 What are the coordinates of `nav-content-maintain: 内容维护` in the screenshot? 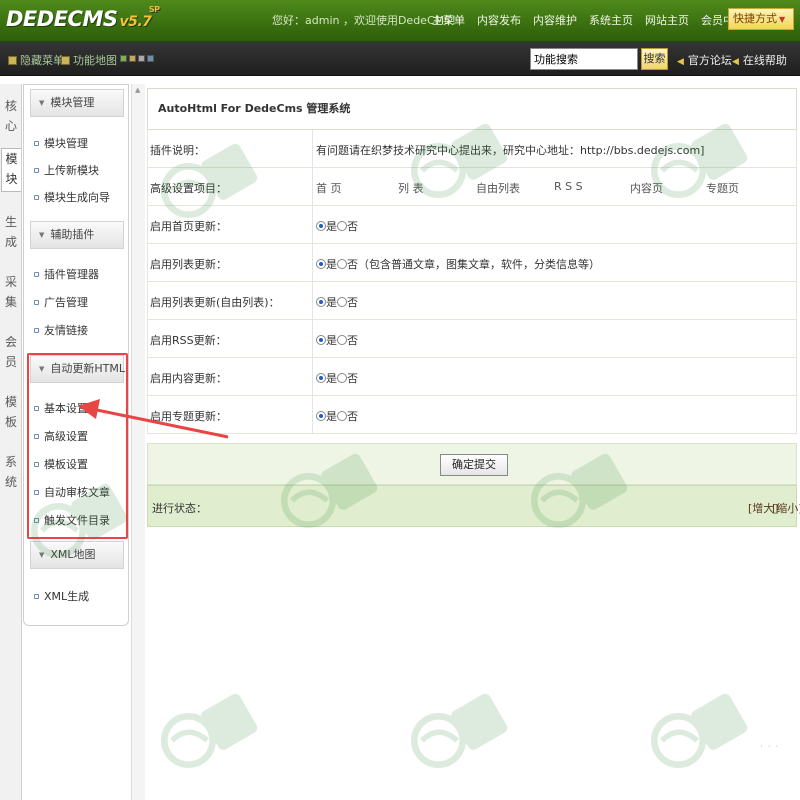 It's located at (555, 20).